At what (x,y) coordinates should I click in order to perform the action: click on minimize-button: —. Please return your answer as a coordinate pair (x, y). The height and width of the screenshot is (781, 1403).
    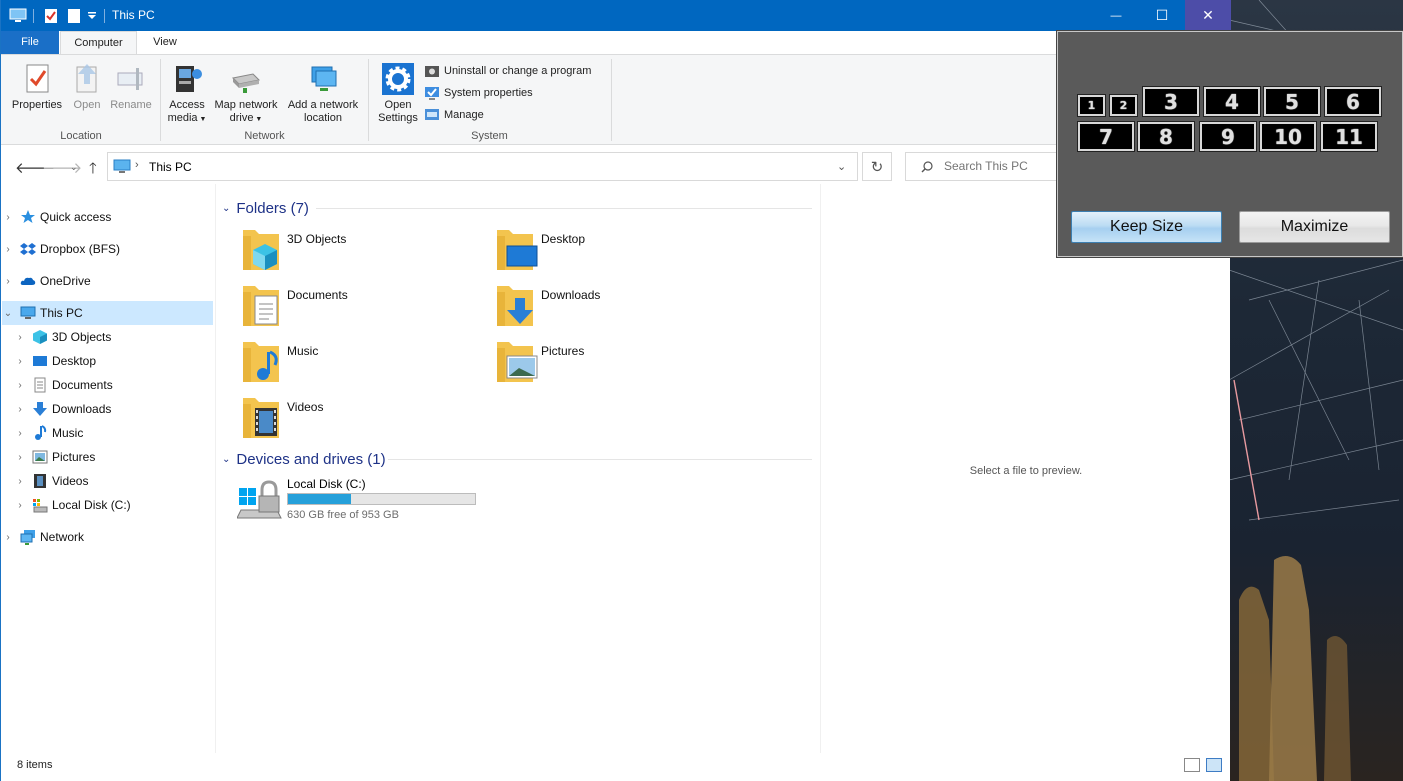
    Looking at the image, I should click on (1116, 15).